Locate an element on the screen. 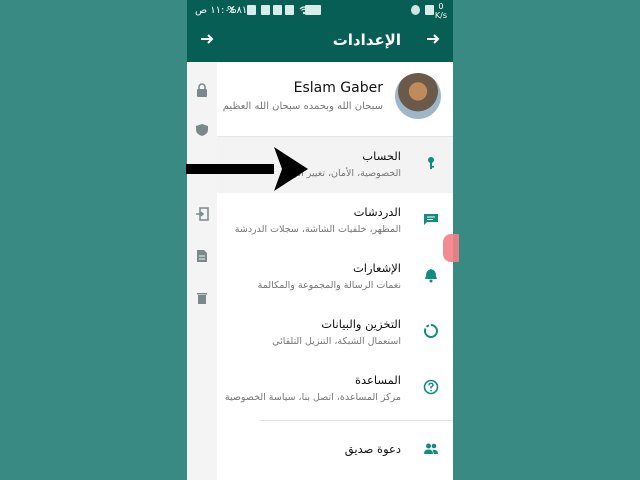 This screenshot has height=480, width=640. battery-level: %٨١ is located at coordinates (237, 10).